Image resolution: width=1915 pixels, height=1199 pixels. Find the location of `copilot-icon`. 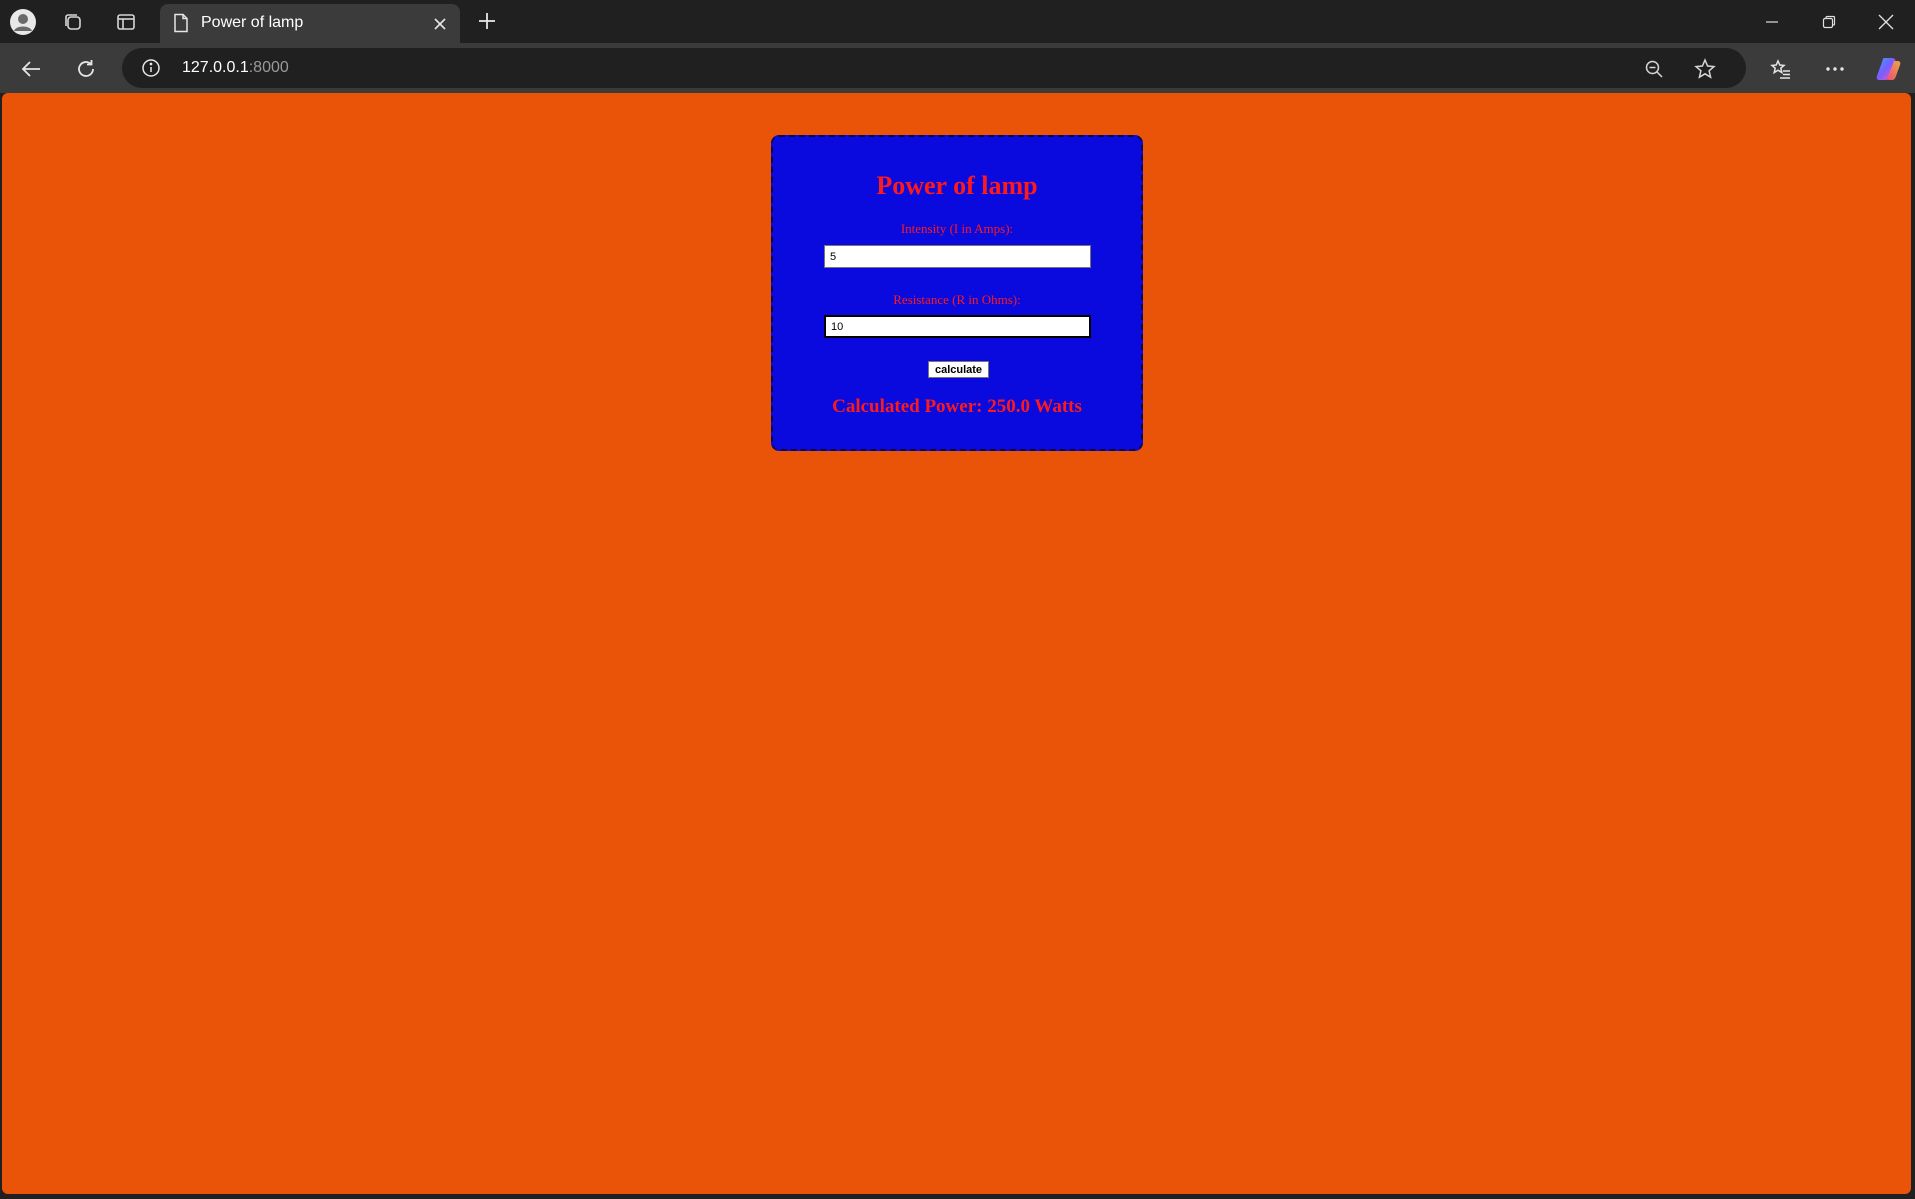

copilot-icon is located at coordinates (1888, 69).